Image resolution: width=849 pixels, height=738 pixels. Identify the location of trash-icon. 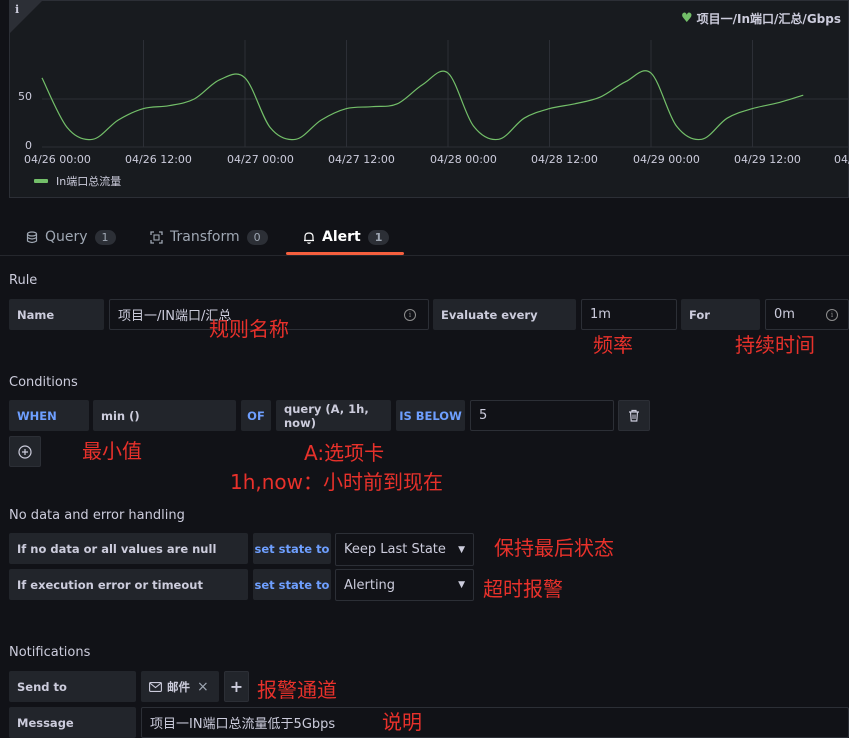
(634, 415).